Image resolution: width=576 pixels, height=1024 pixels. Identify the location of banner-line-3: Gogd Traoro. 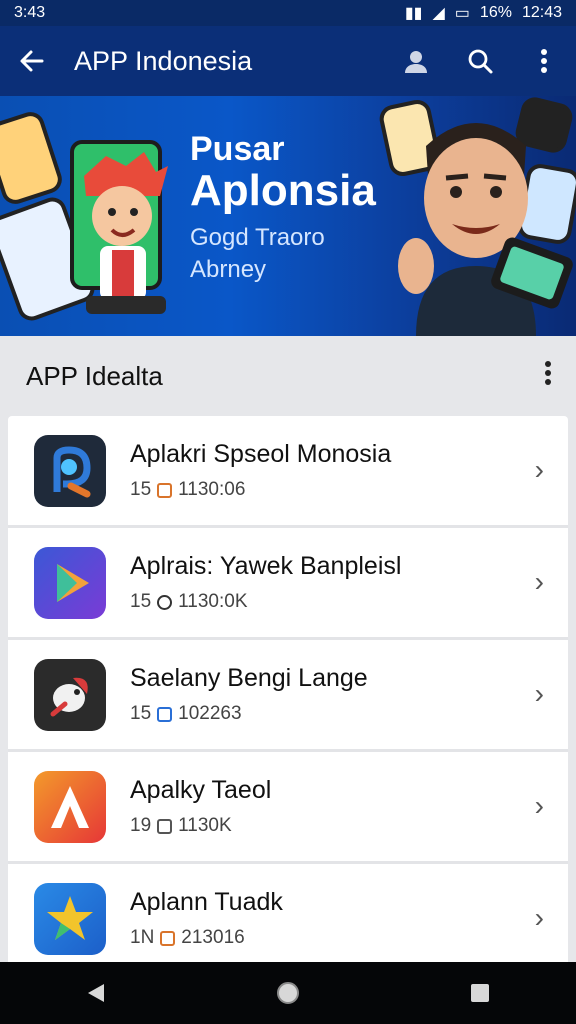
(257, 237).